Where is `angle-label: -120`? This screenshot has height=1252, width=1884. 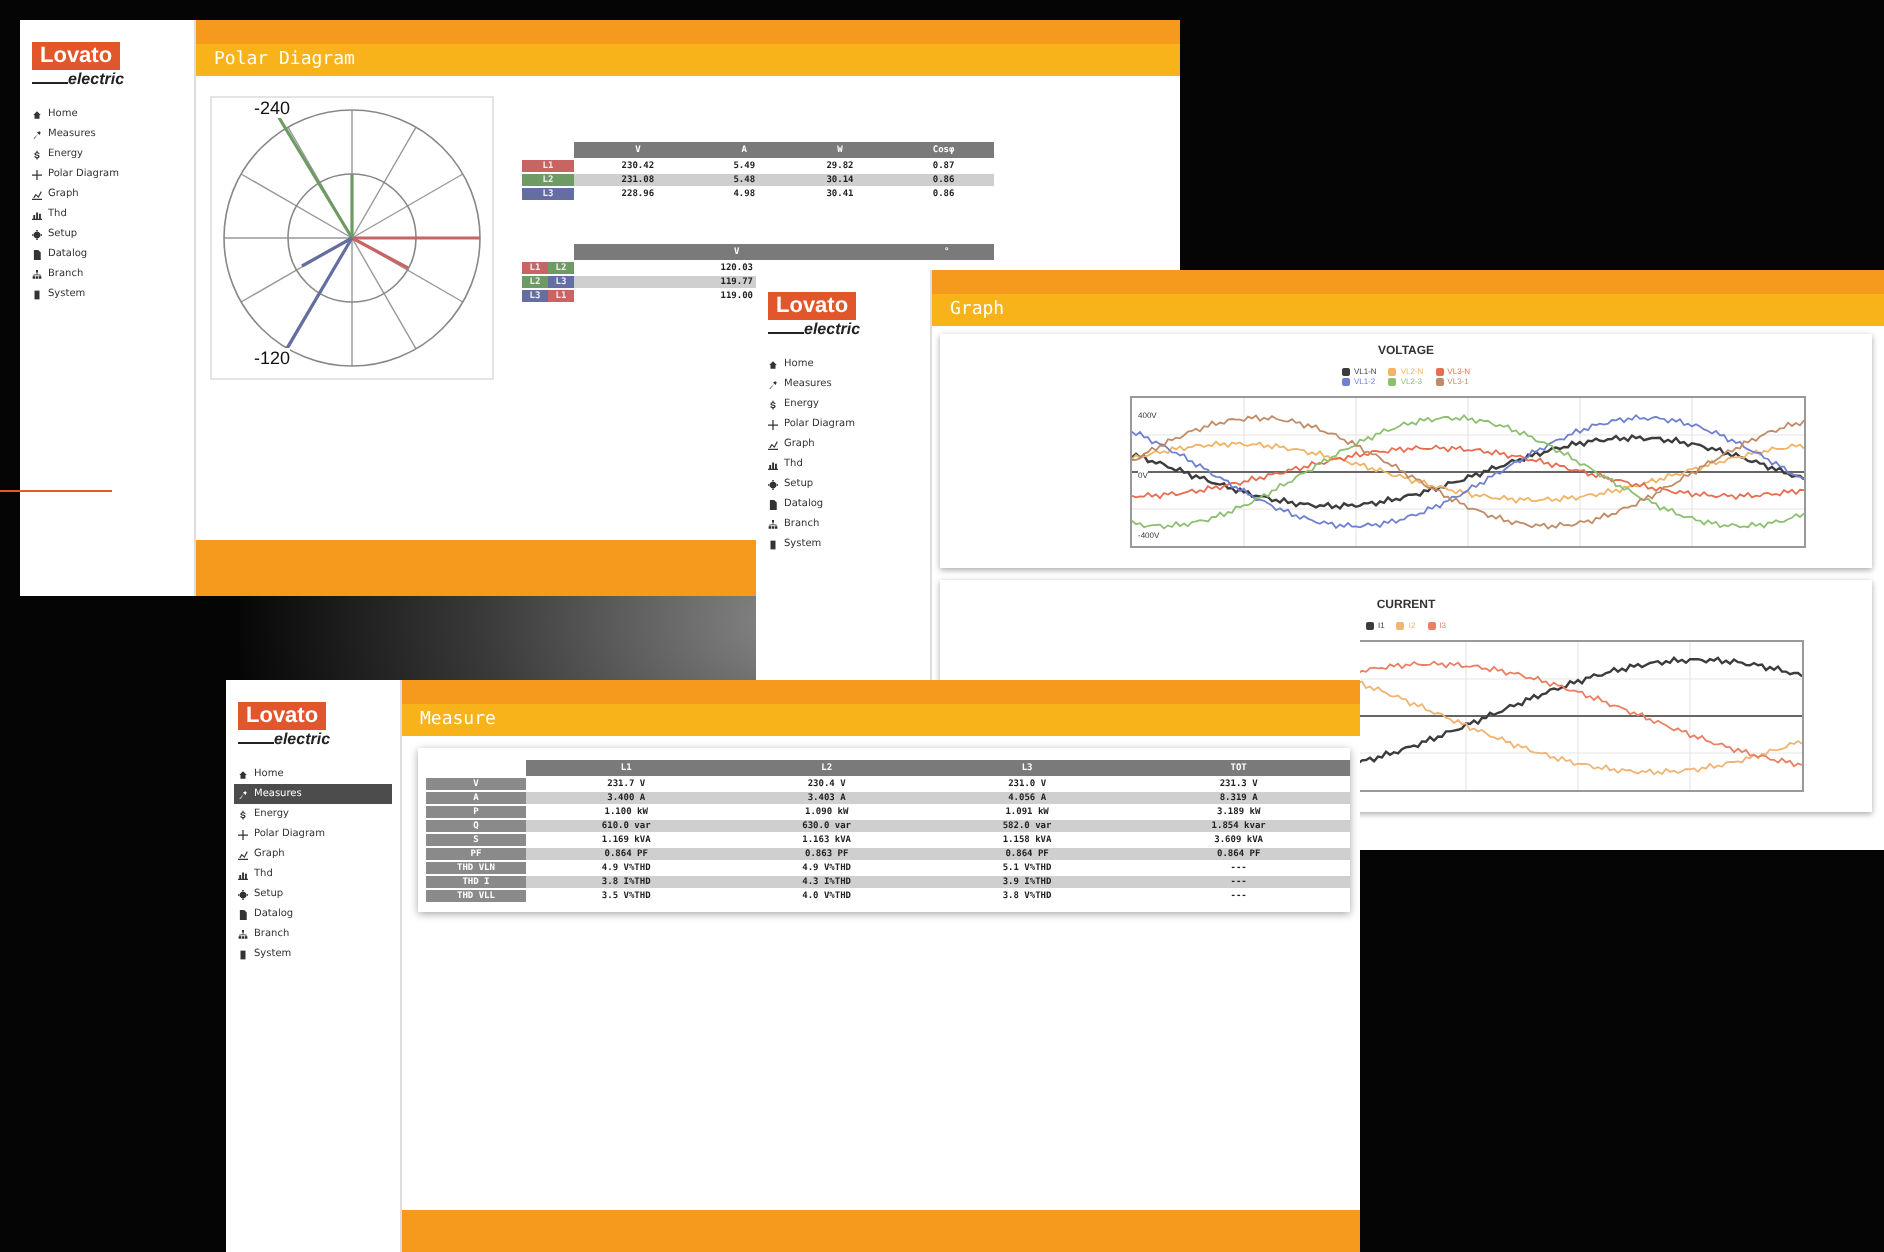
angle-label: -120 is located at coordinates (272, 358).